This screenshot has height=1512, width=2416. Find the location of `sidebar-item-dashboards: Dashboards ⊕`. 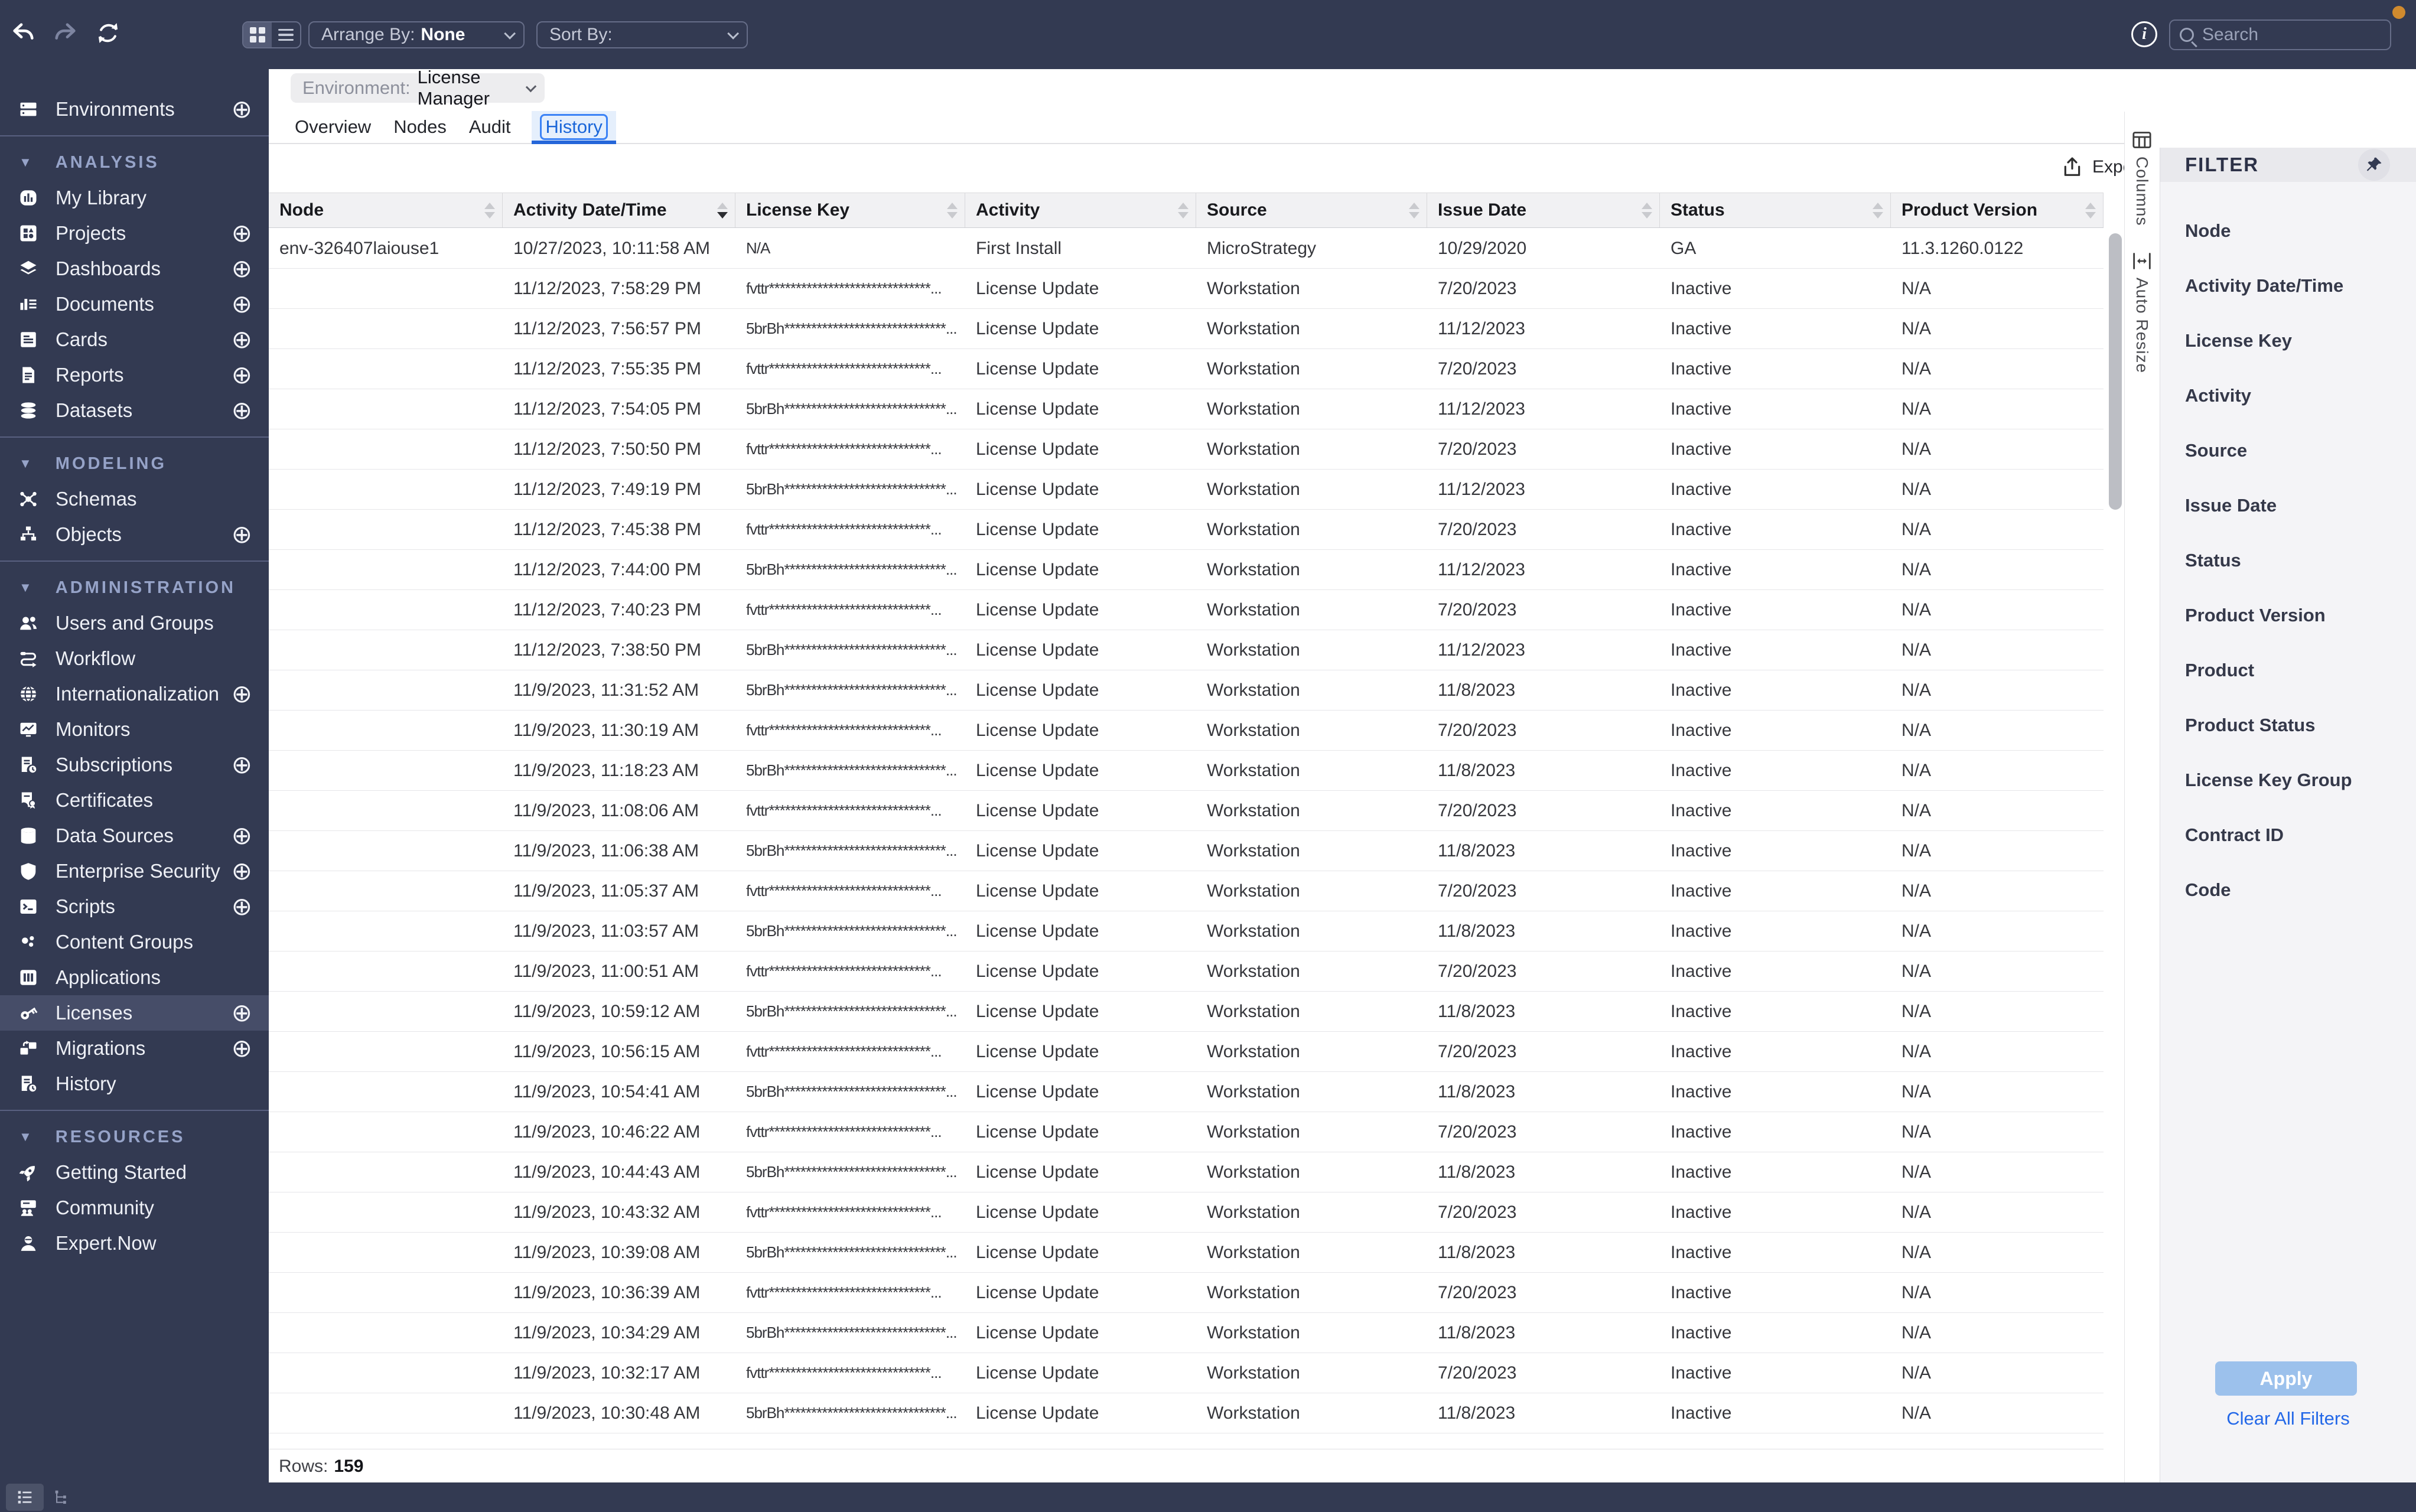

sidebar-item-dashboards: Dashboards ⊕ is located at coordinates (134, 268).